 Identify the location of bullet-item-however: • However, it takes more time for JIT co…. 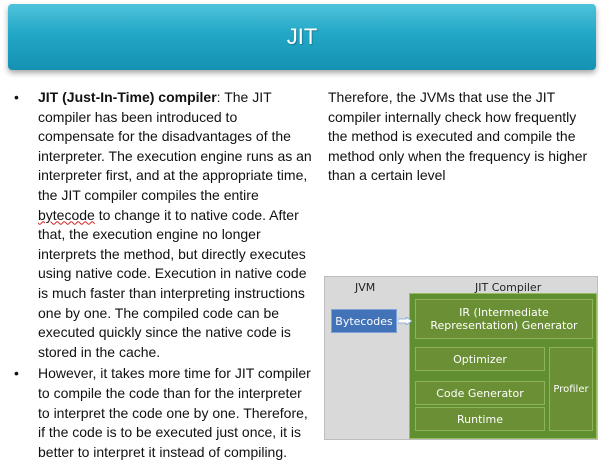
(164, 413).